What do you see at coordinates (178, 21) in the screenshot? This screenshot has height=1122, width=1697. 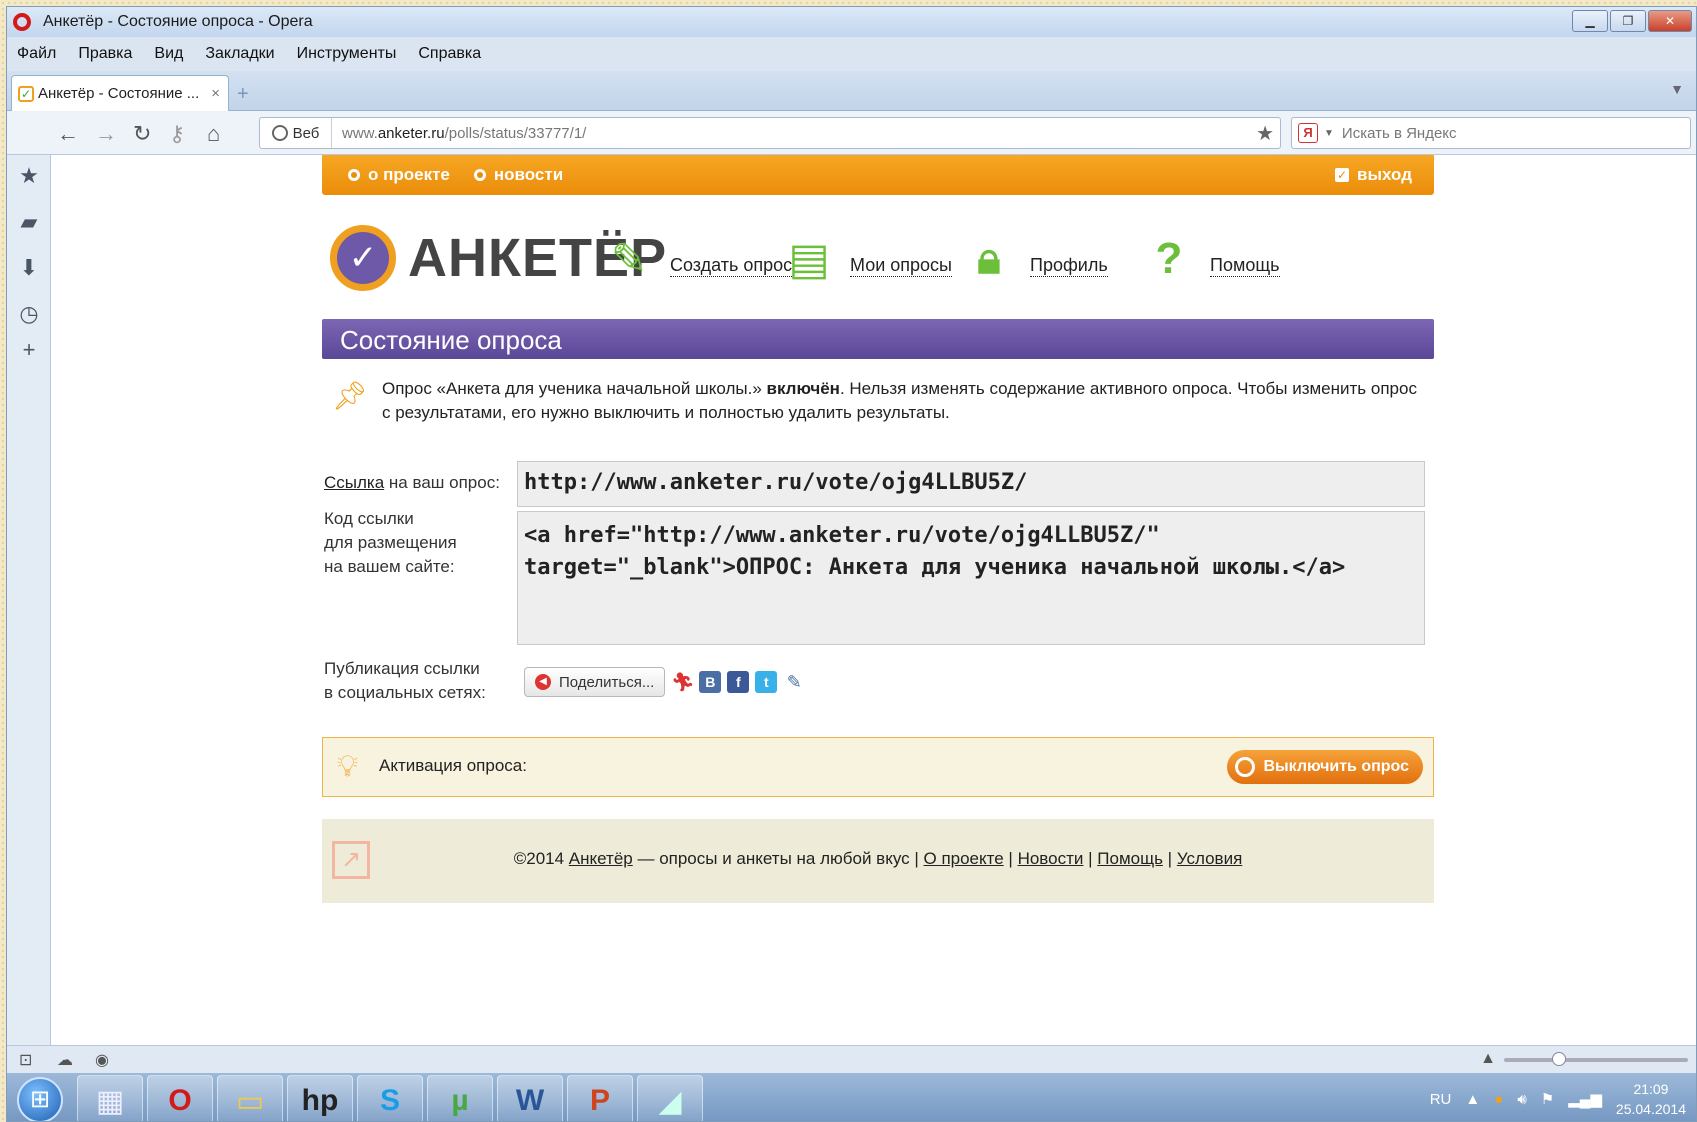 I see `window-title: Анкетёр - Состояние опроса - Opera` at bounding box center [178, 21].